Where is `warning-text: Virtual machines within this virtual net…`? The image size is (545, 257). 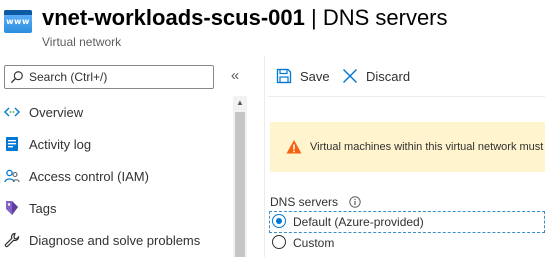
warning-text: Virtual machines within this virtual net… is located at coordinates (427, 147).